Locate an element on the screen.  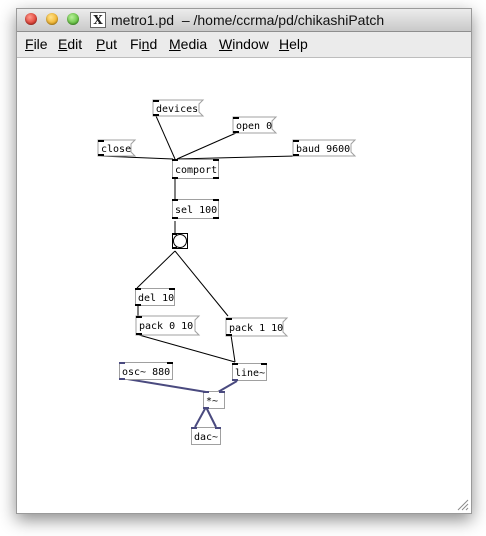
message-pack1: pack 1 10 is located at coordinates (257, 327).